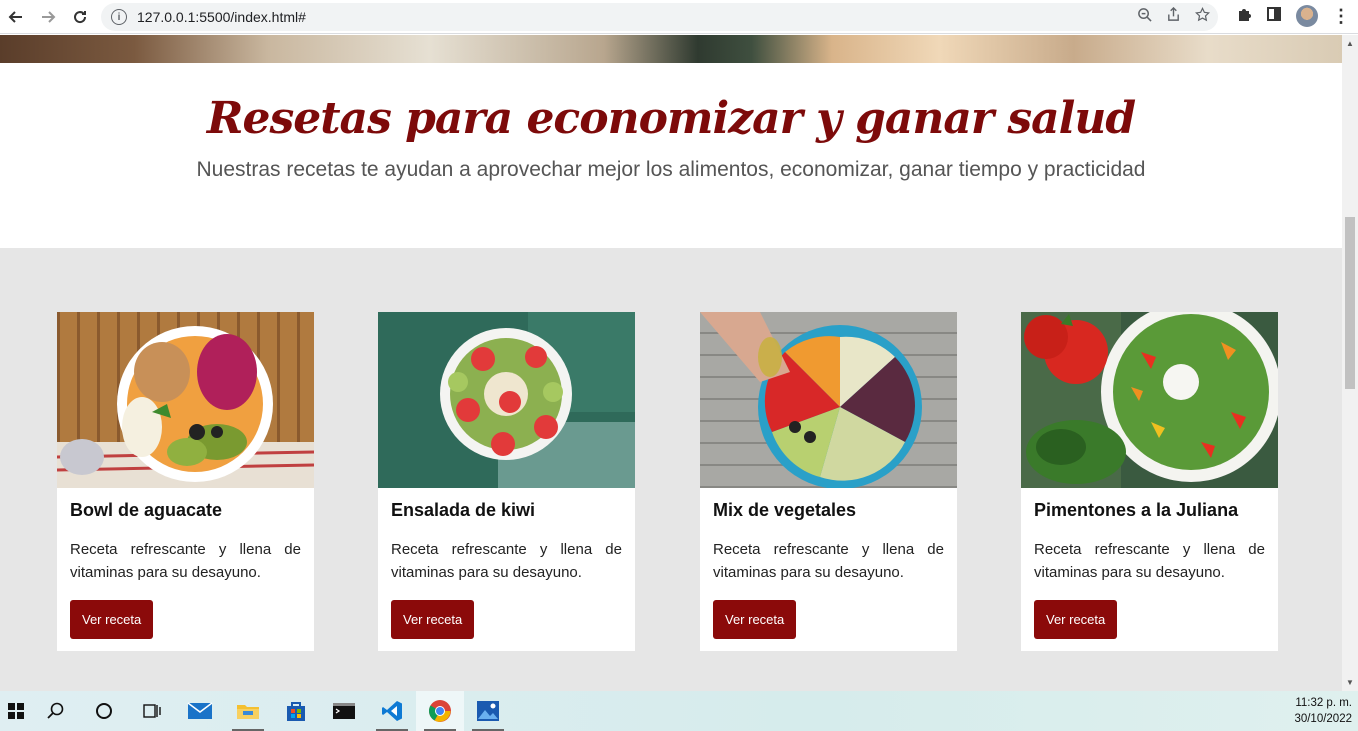  Describe the element at coordinates (1144, 16) in the screenshot. I see `zoom-icon` at that location.